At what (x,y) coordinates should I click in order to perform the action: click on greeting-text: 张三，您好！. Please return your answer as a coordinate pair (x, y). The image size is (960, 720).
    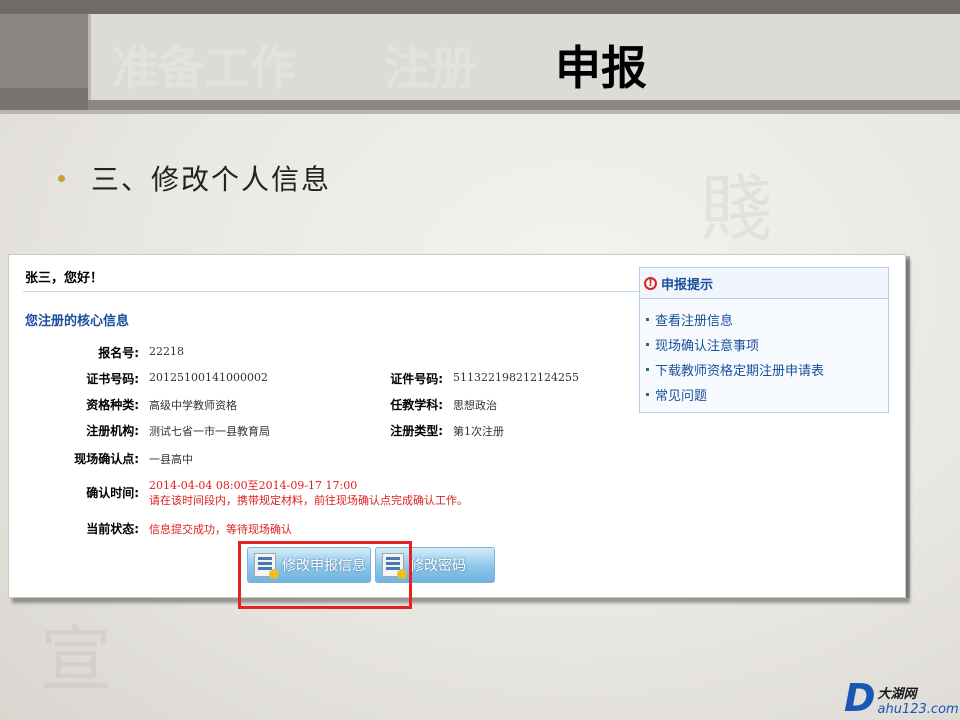
    Looking at the image, I should click on (64, 278).